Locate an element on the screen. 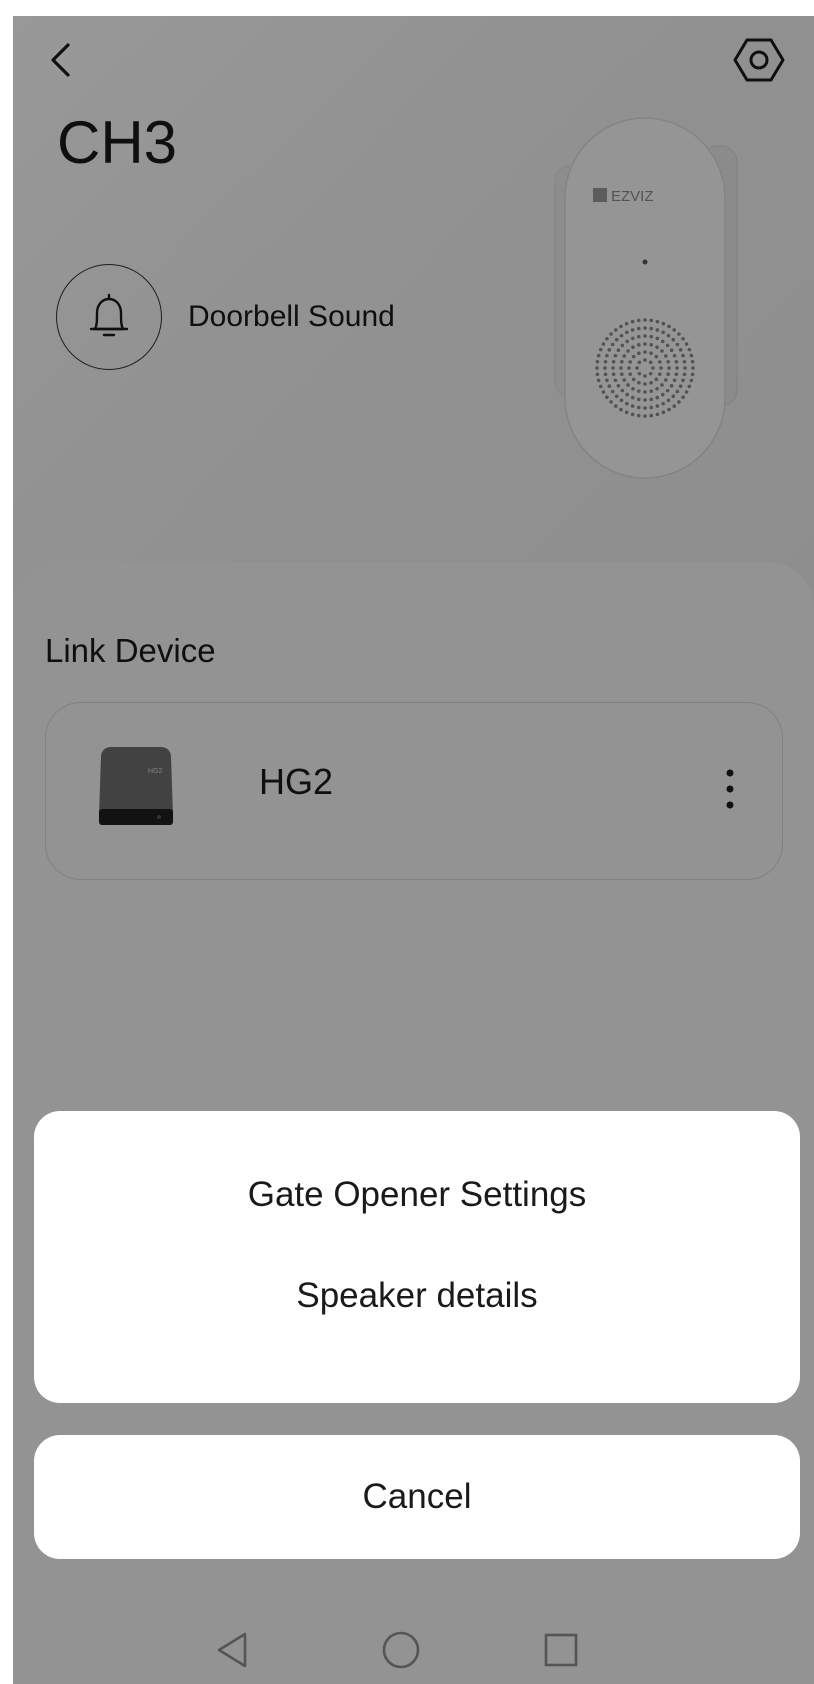  gate-opener-settings-option: Gate Opener Settings is located at coordinates (417, 1195).